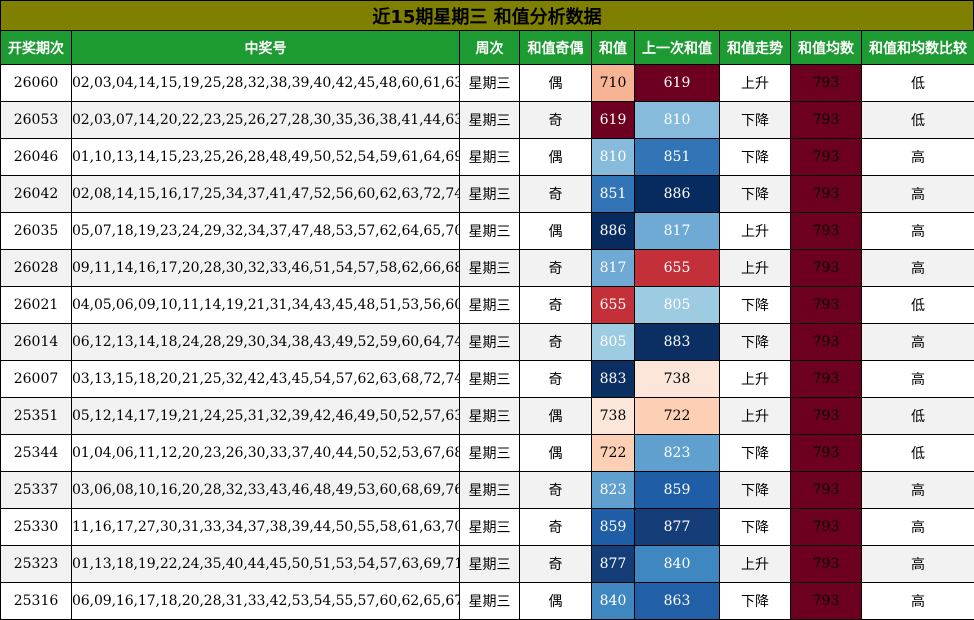 The height and width of the screenshot is (620, 974). I want to click on cell-period: 25351, so click(36, 416).